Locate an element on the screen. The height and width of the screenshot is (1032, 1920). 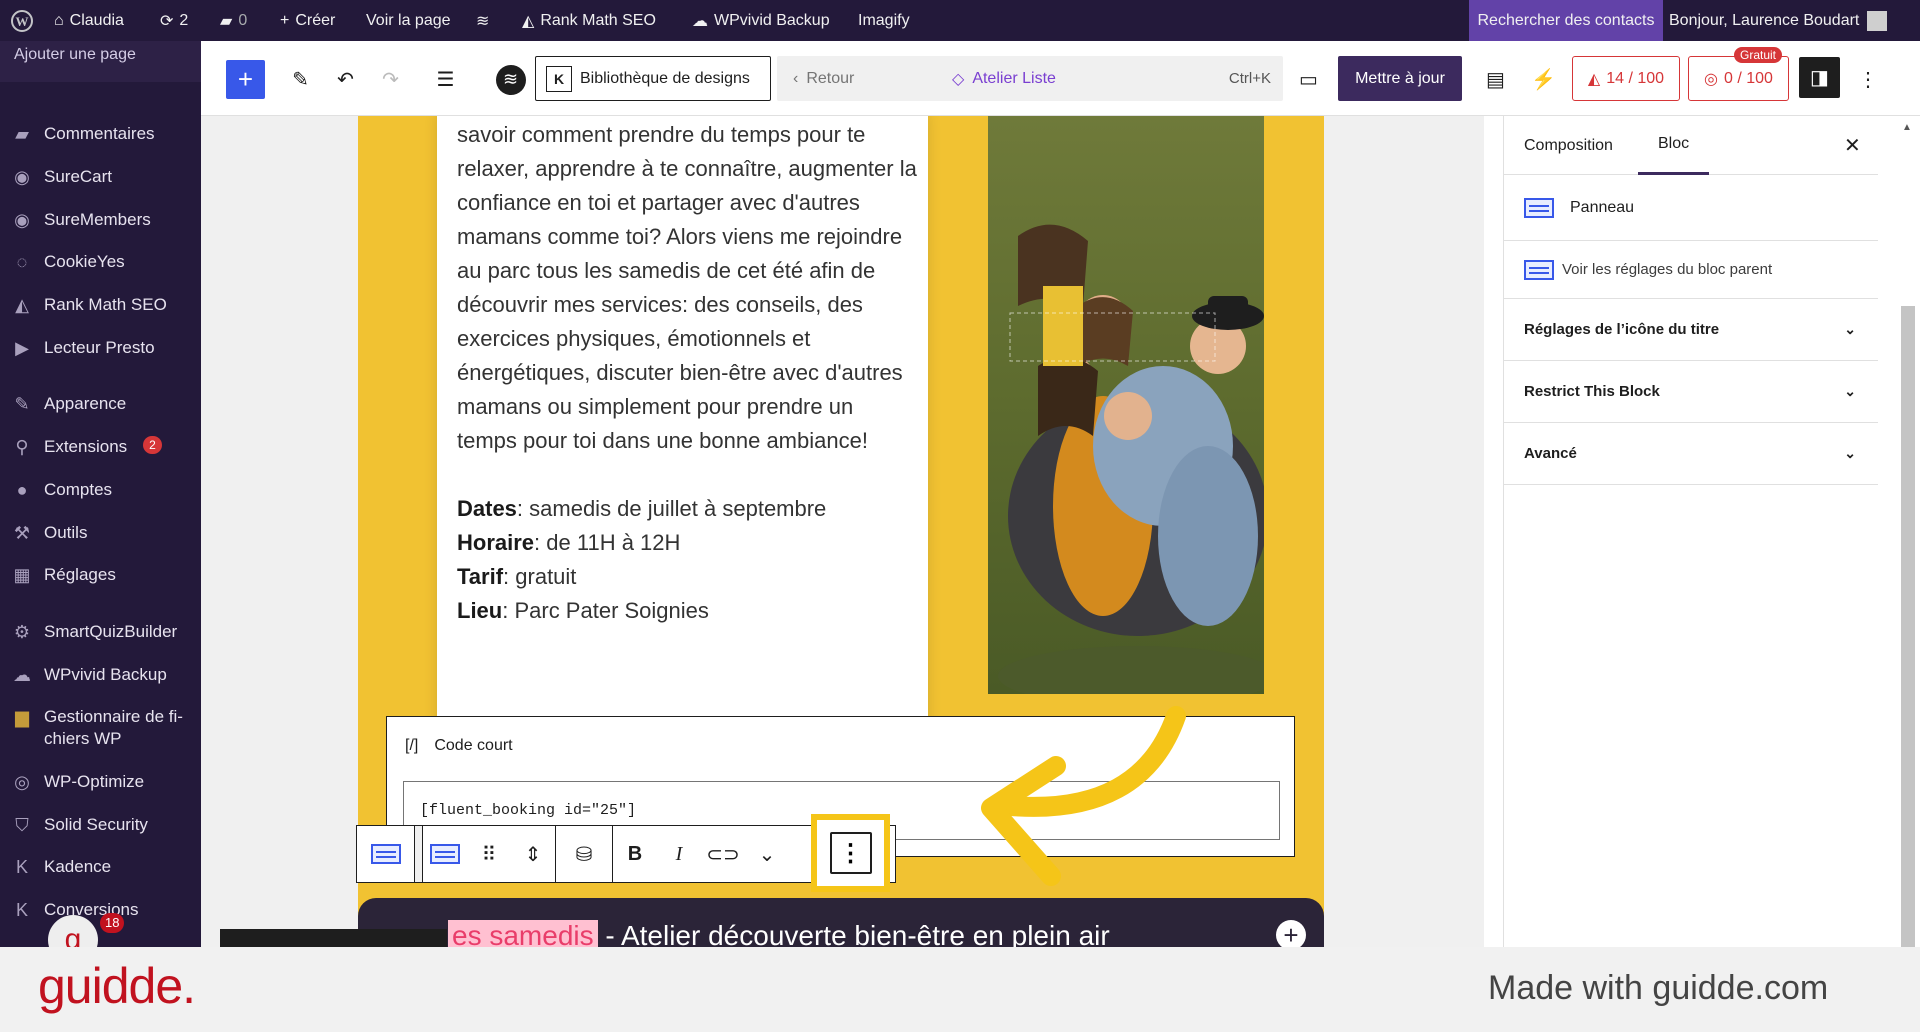
sidebar-item-cookieyes: ◌ CookieYes is located at coordinates (100, 262).